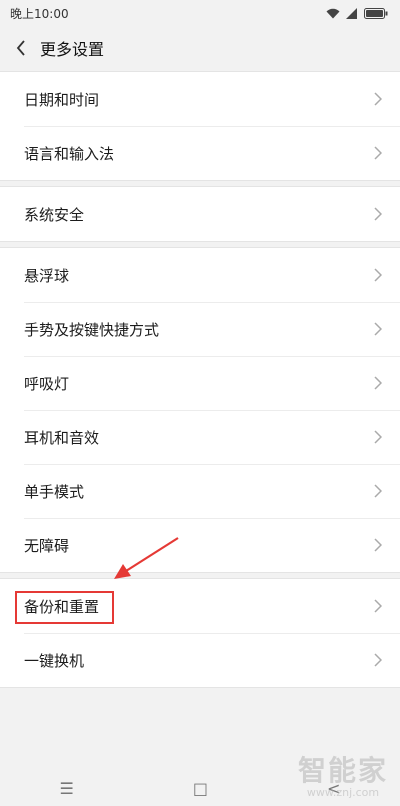 The height and width of the screenshot is (806, 400). Describe the element at coordinates (54, 214) in the screenshot. I see `settings-item-label: 系统安全` at that location.